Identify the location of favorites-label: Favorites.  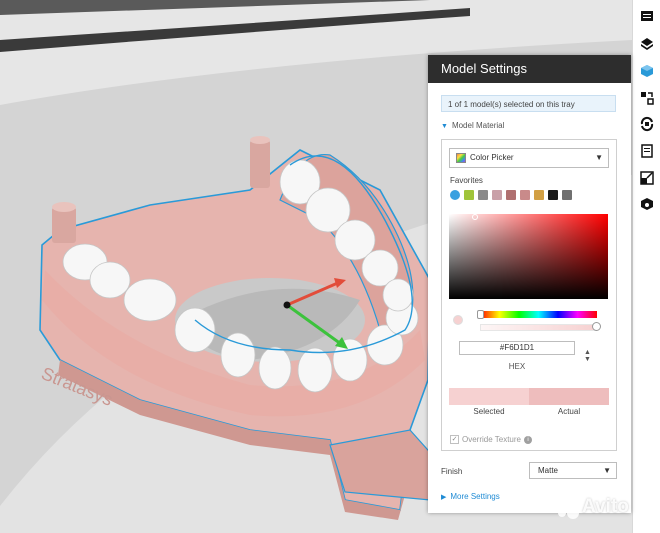
(466, 180).